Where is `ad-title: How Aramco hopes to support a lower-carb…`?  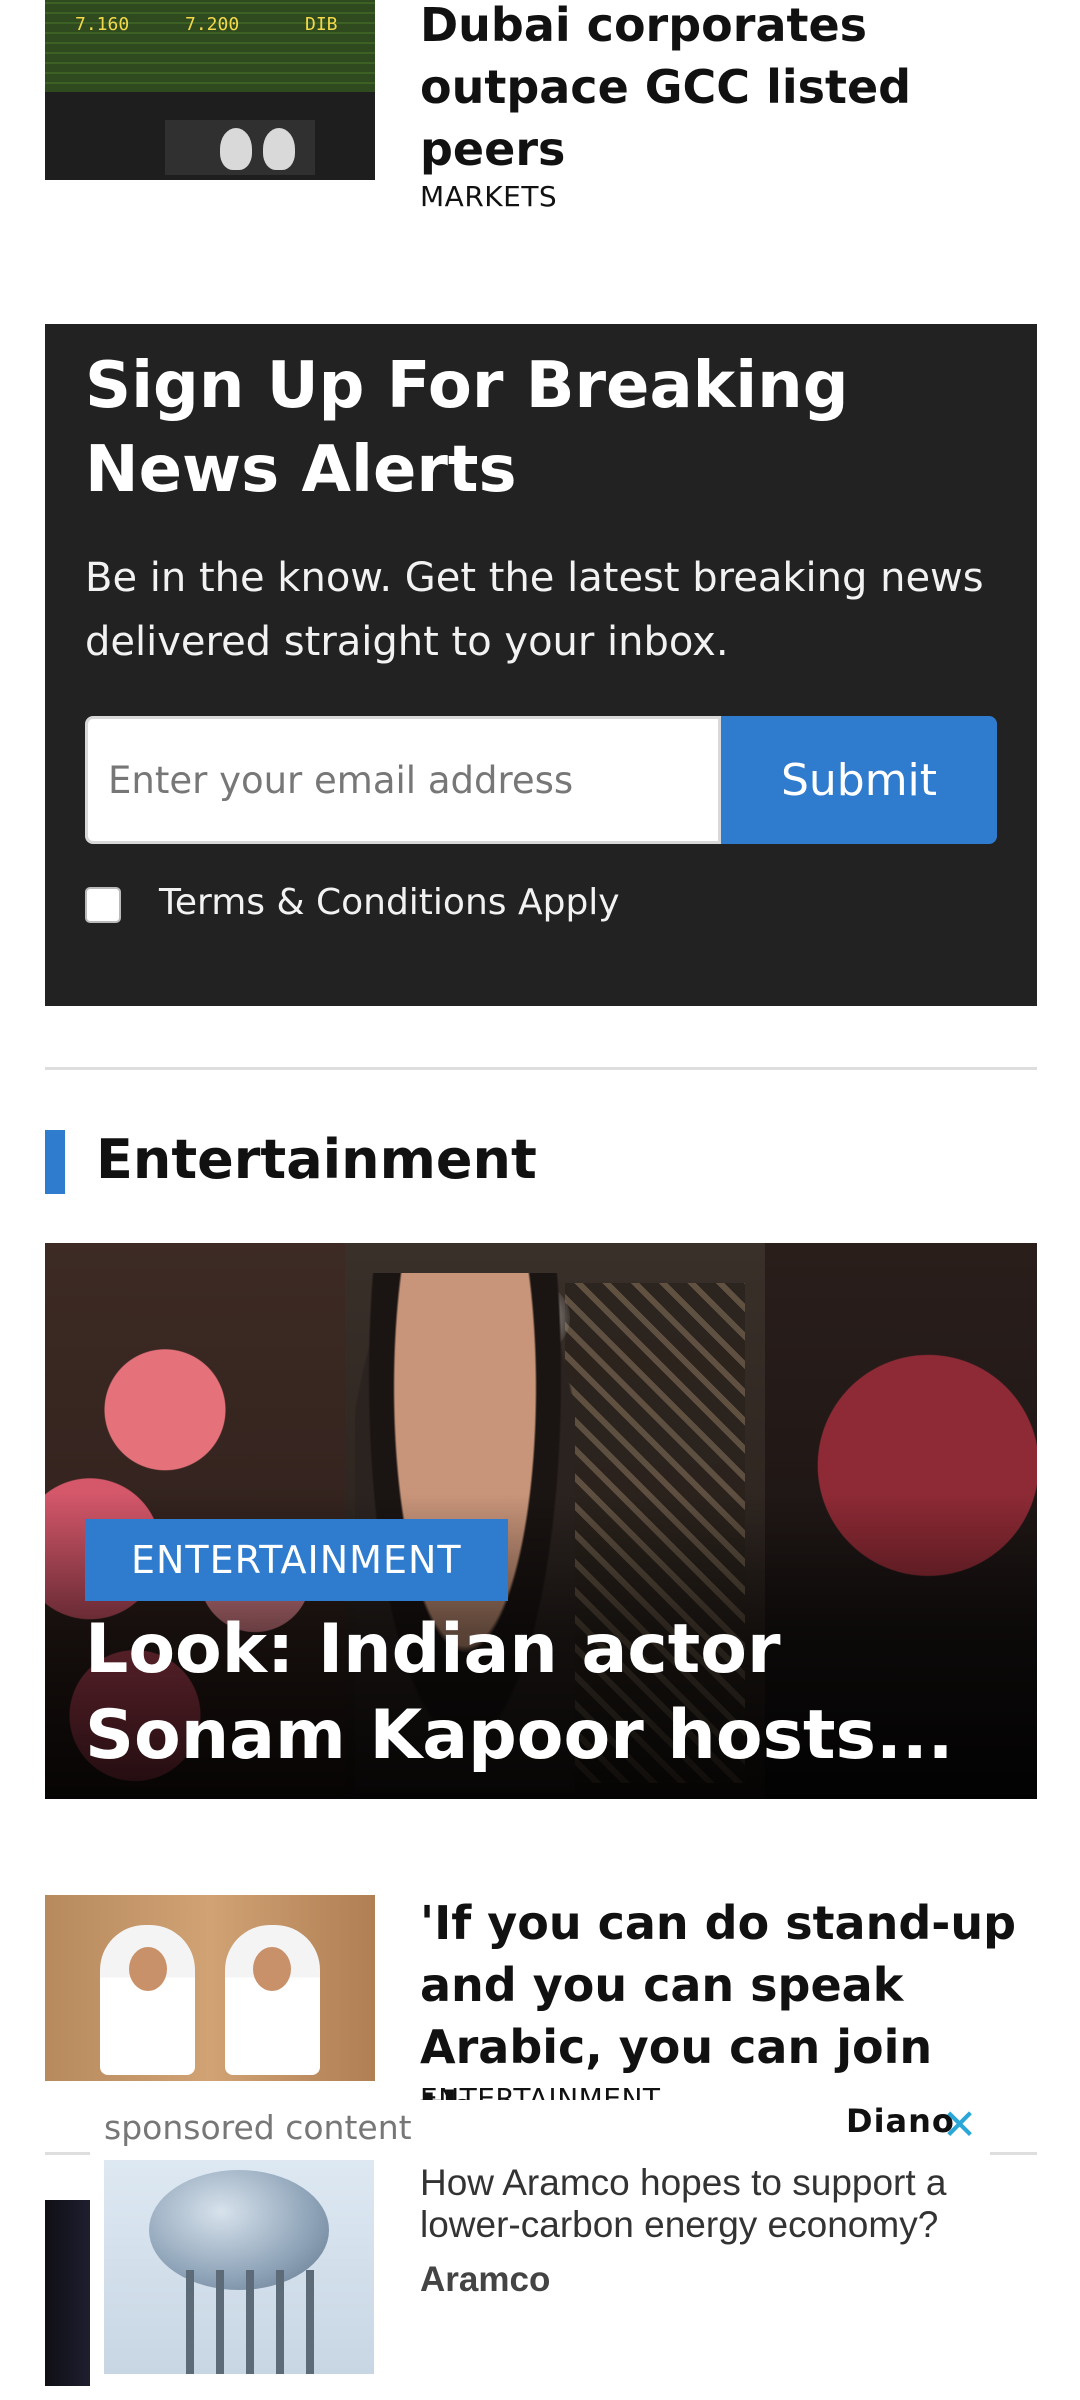
ad-title: How Aramco hopes to support a lower-carb… is located at coordinates (700, 2204).